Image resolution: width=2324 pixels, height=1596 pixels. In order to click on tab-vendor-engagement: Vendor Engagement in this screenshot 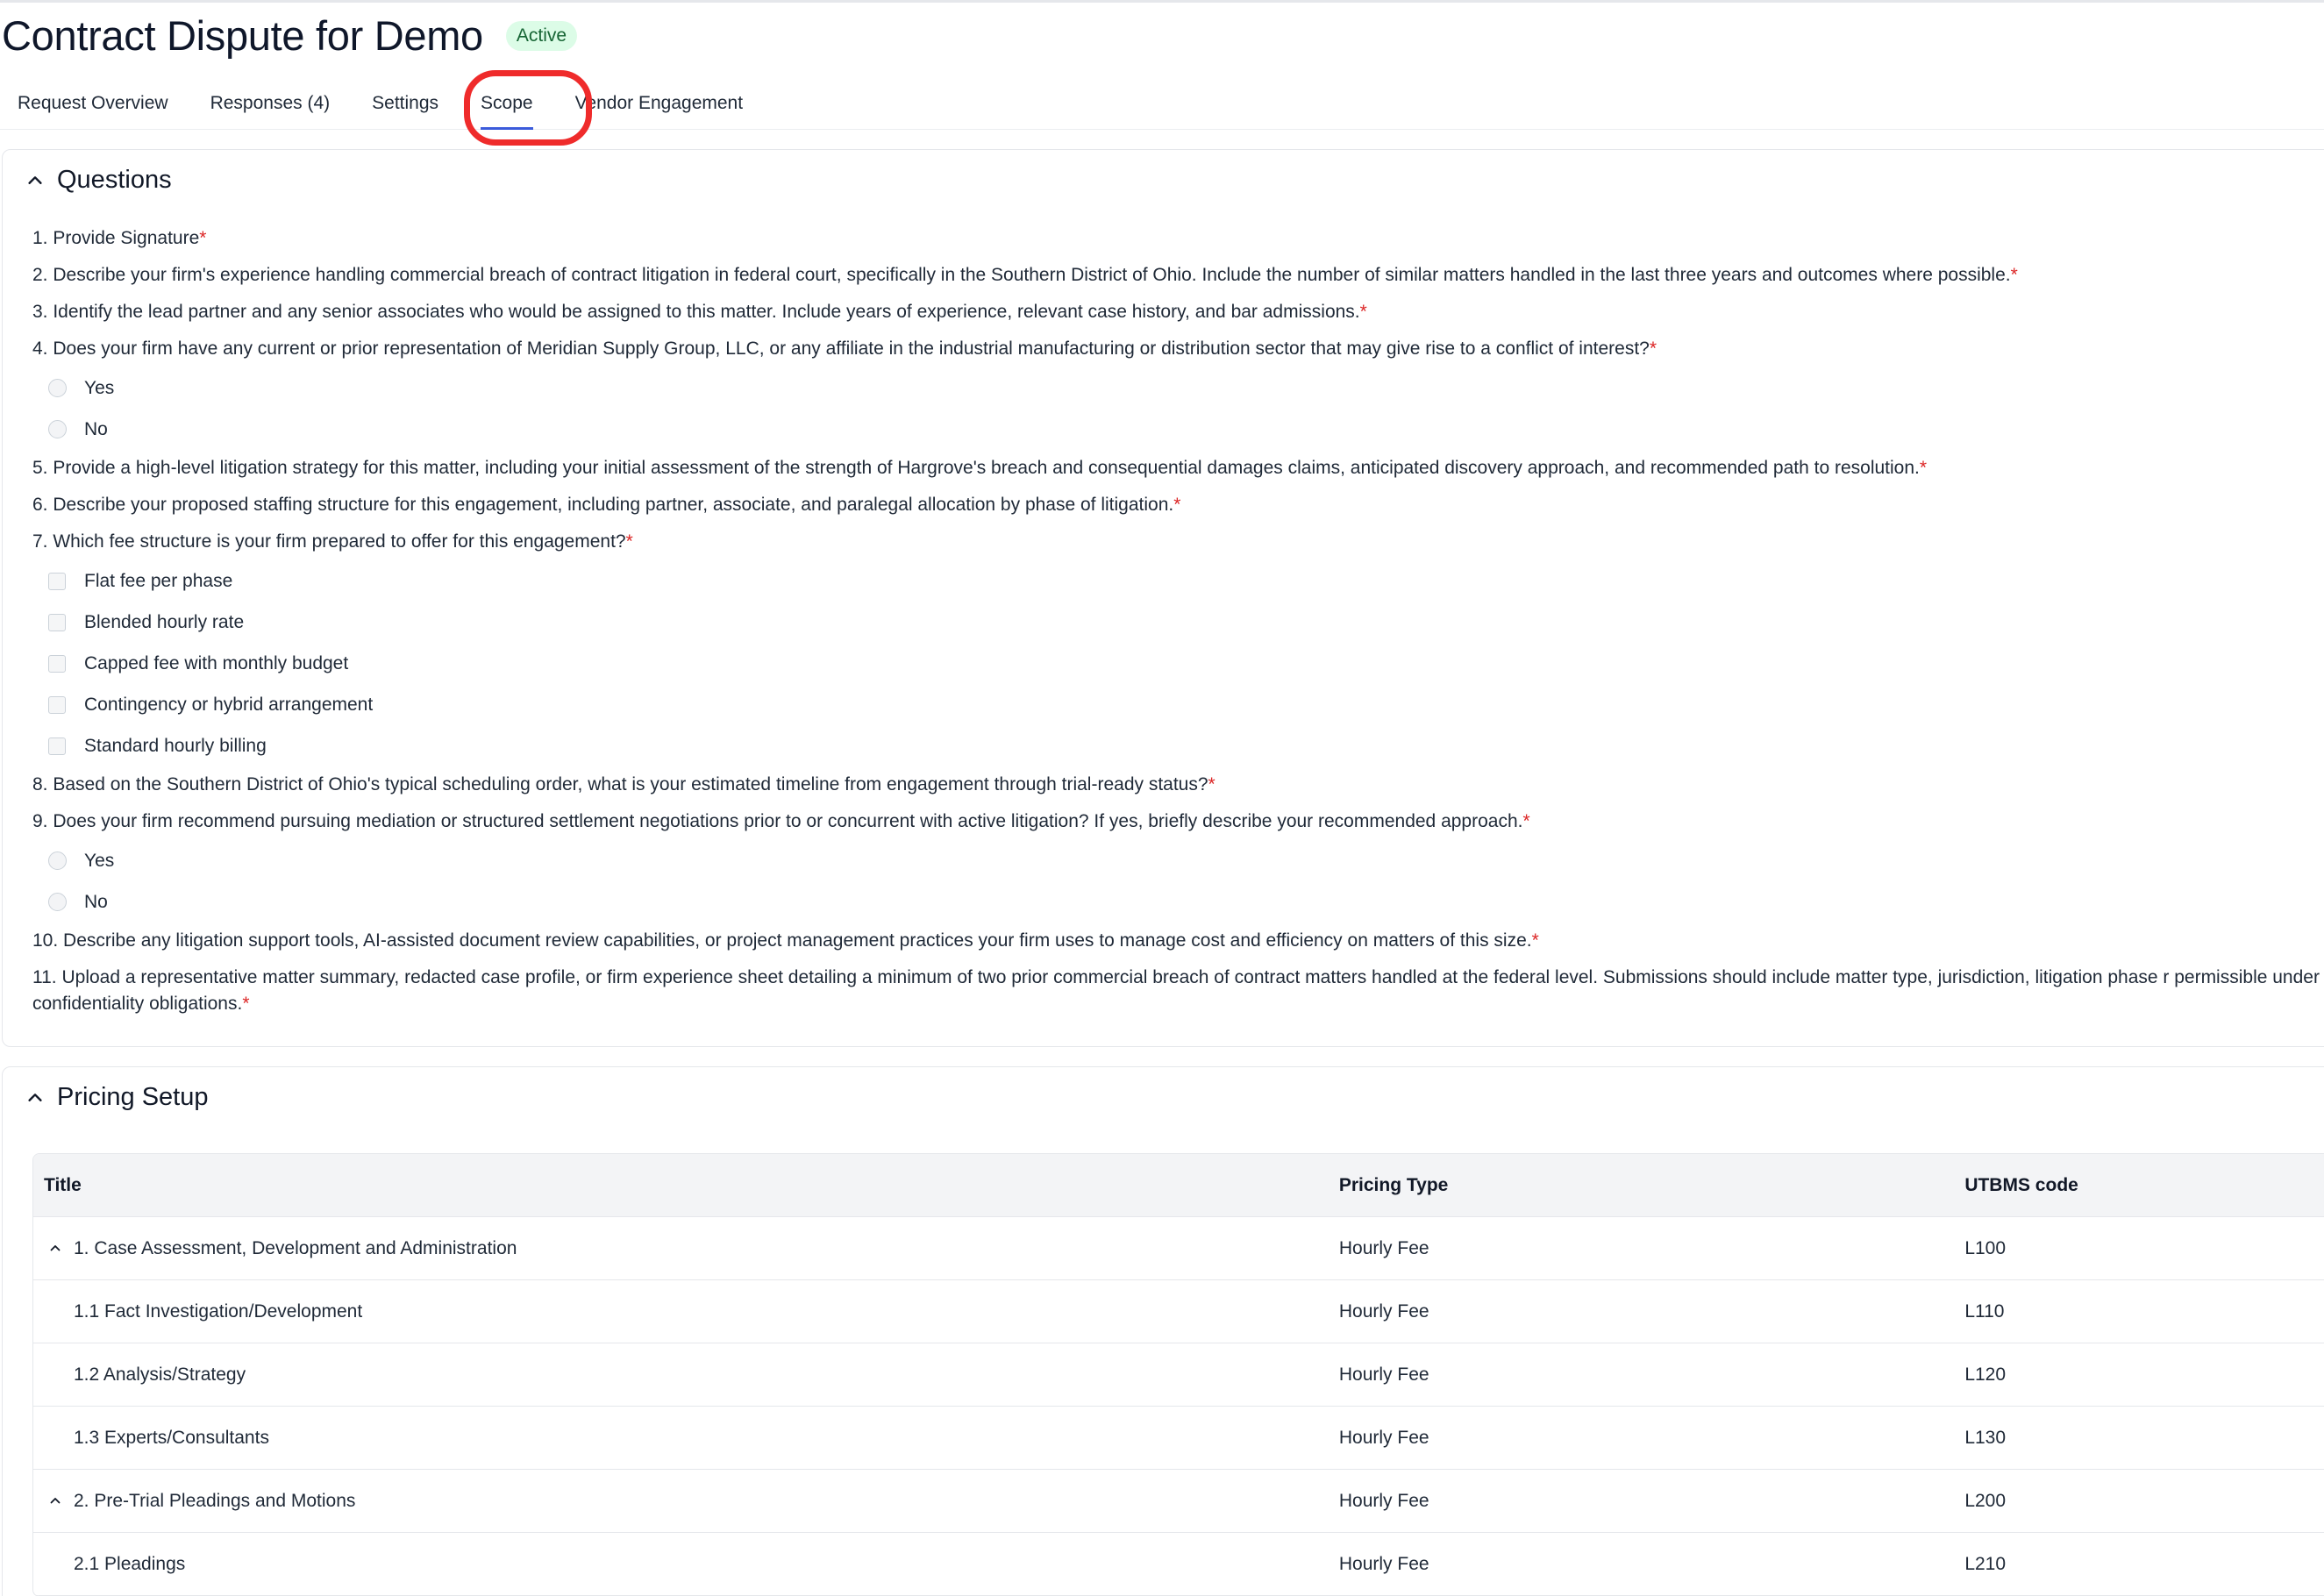, I will do `click(659, 104)`.